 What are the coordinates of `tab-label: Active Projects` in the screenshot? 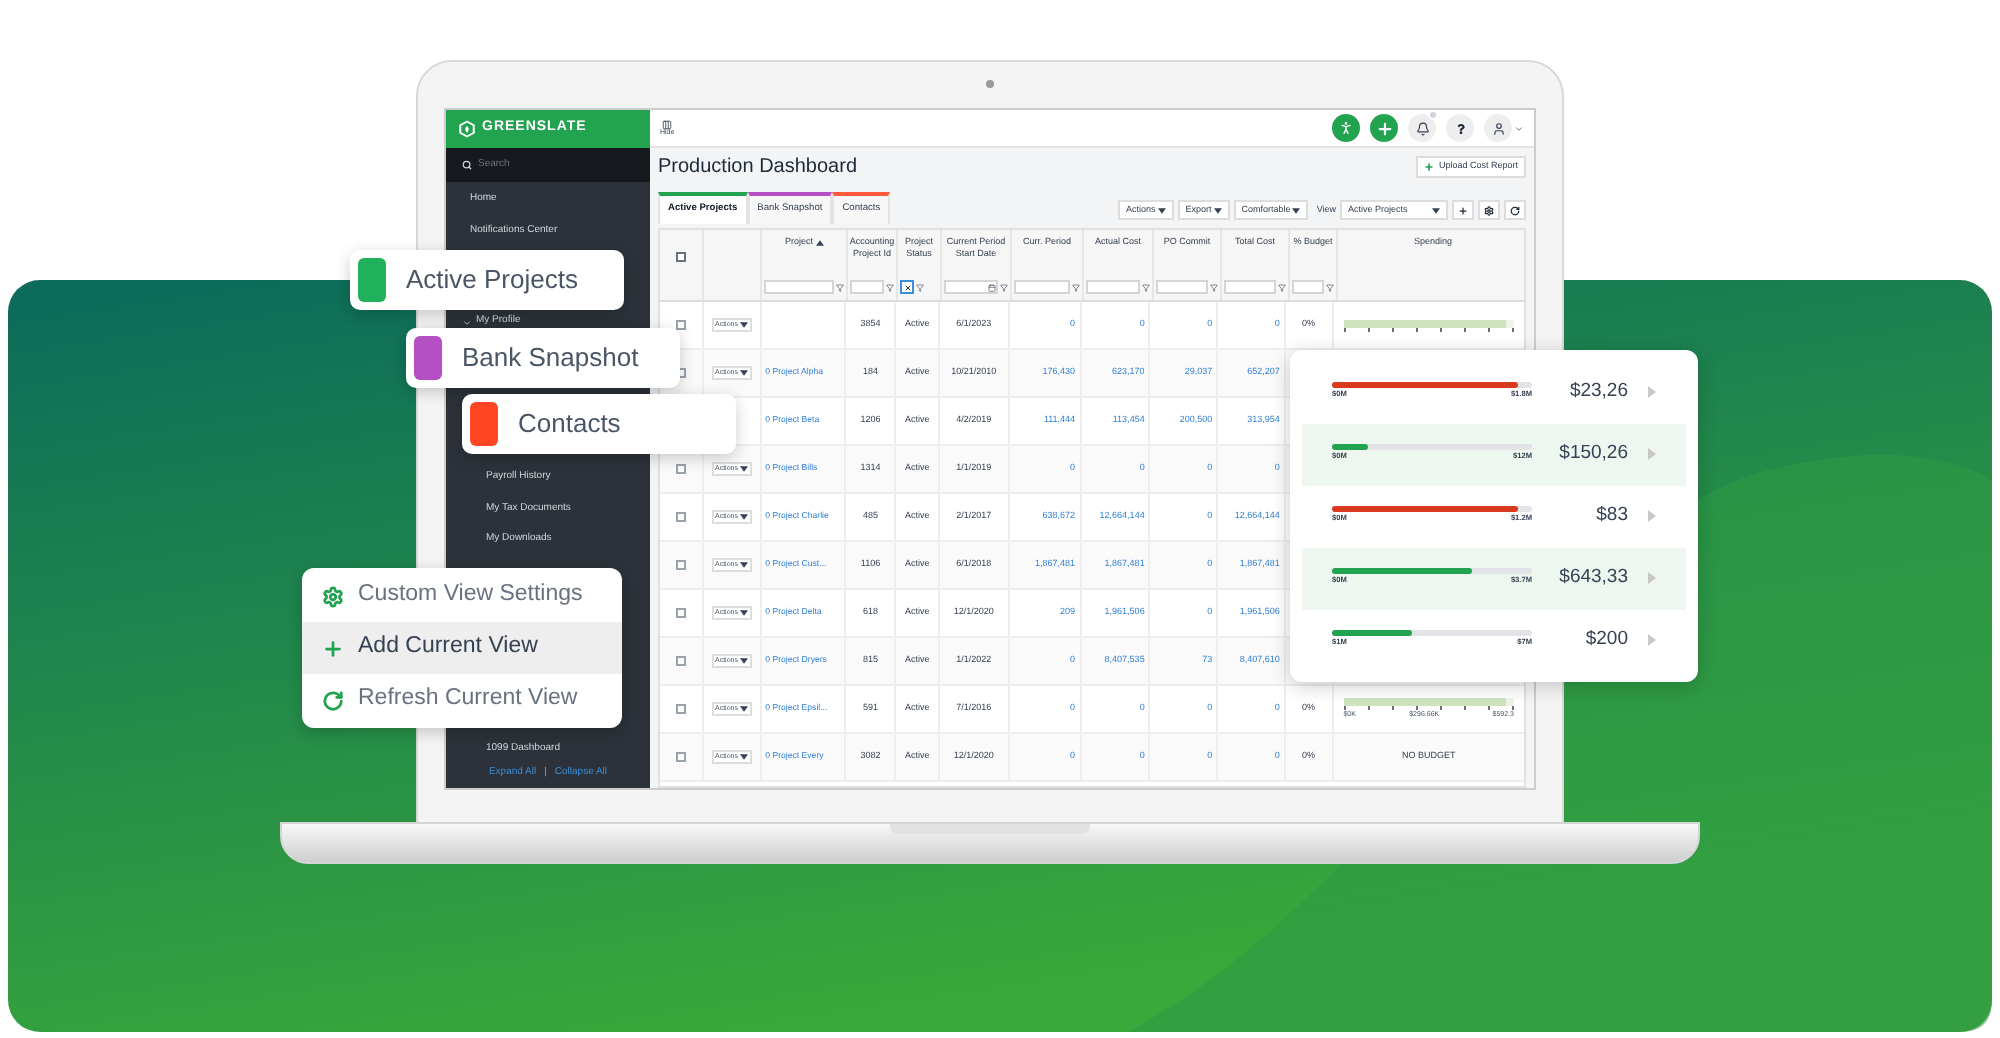 It's located at (492, 280).